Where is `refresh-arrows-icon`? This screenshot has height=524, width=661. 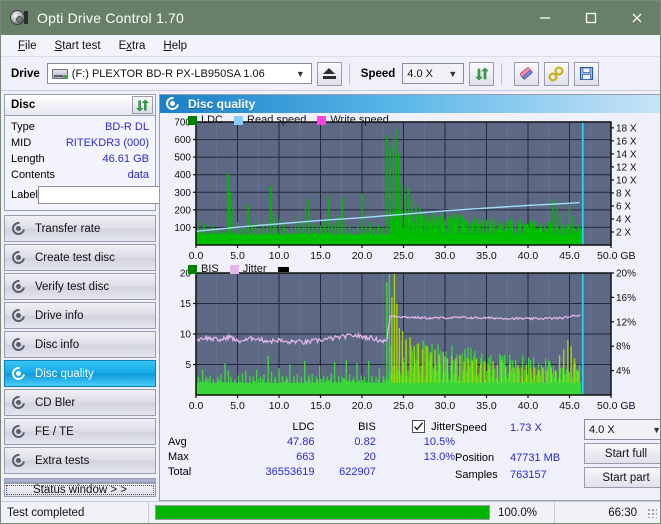
refresh-arrows-icon is located at coordinates (482, 73).